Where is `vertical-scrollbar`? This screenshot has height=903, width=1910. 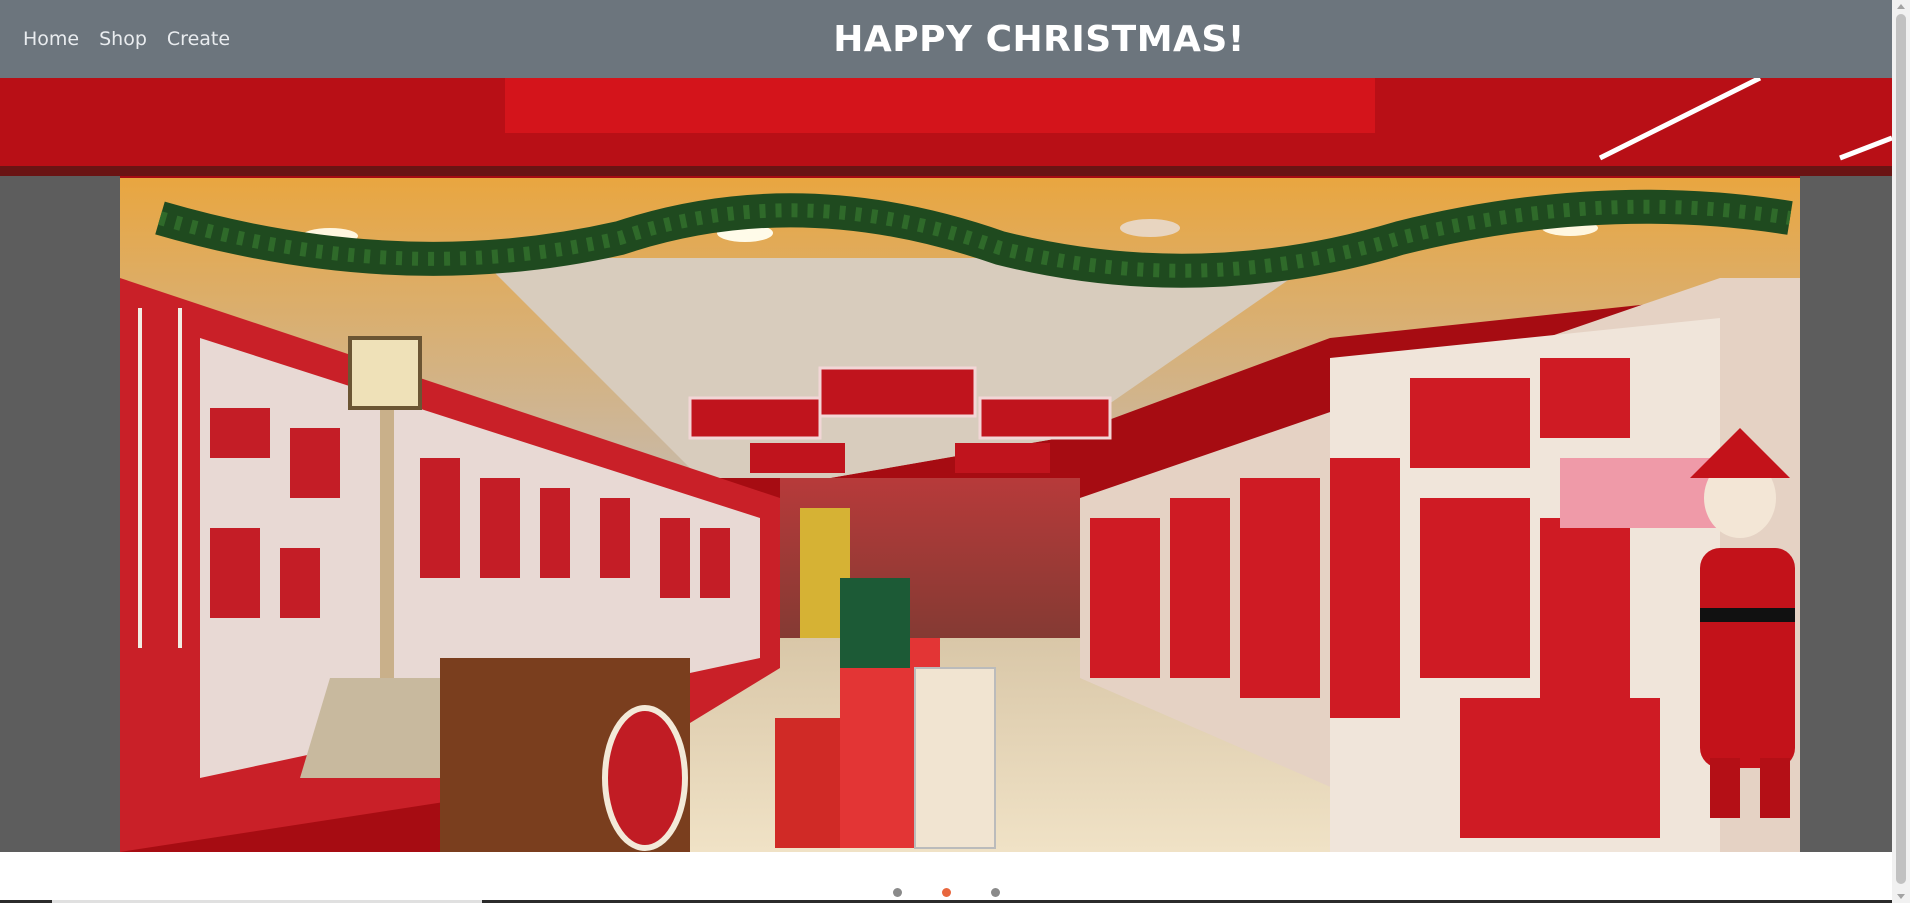 vertical-scrollbar is located at coordinates (1901, 451).